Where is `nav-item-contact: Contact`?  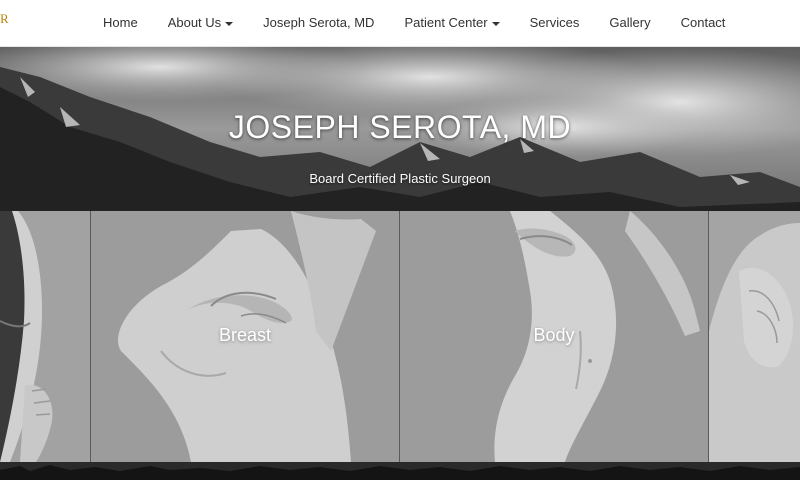 nav-item-contact: Contact is located at coordinates (703, 23).